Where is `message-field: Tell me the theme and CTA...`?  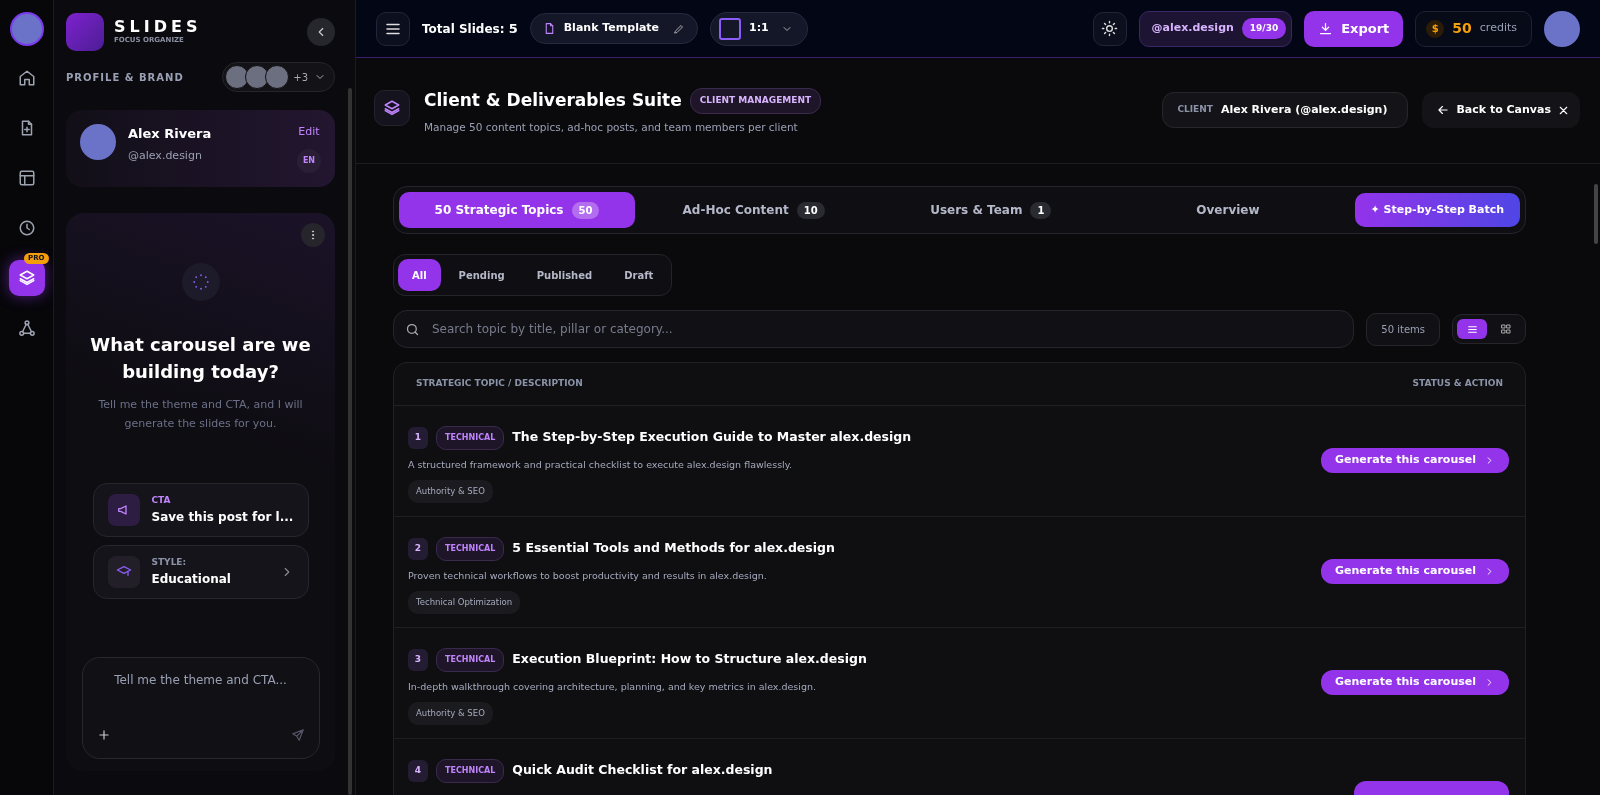 message-field: Tell me the theme and CTA... is located at coordinates (200, 680).